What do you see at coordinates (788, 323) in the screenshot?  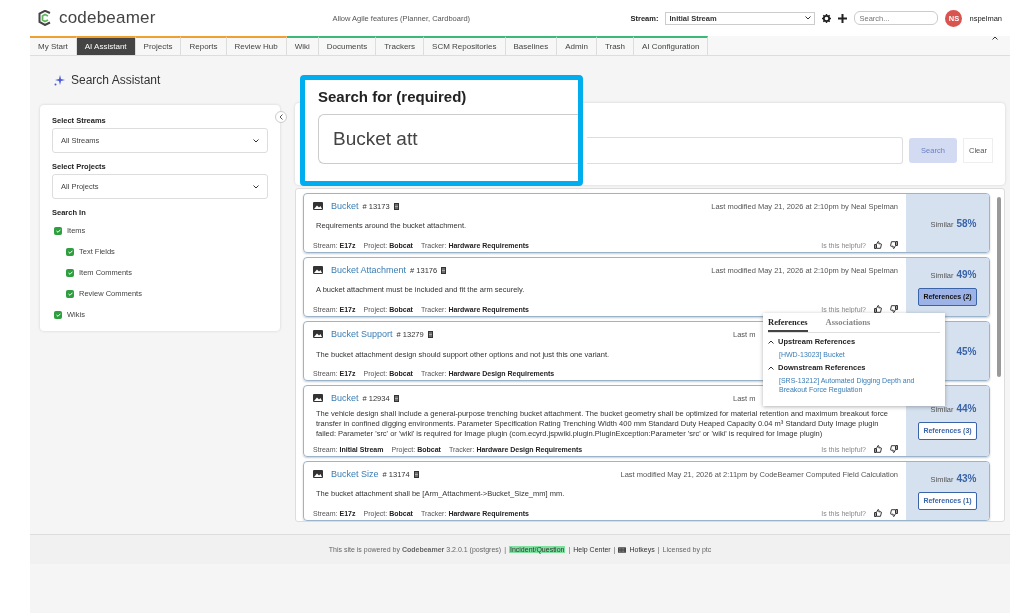 I see `popup-tab: References` at bounding box center [788, 323].